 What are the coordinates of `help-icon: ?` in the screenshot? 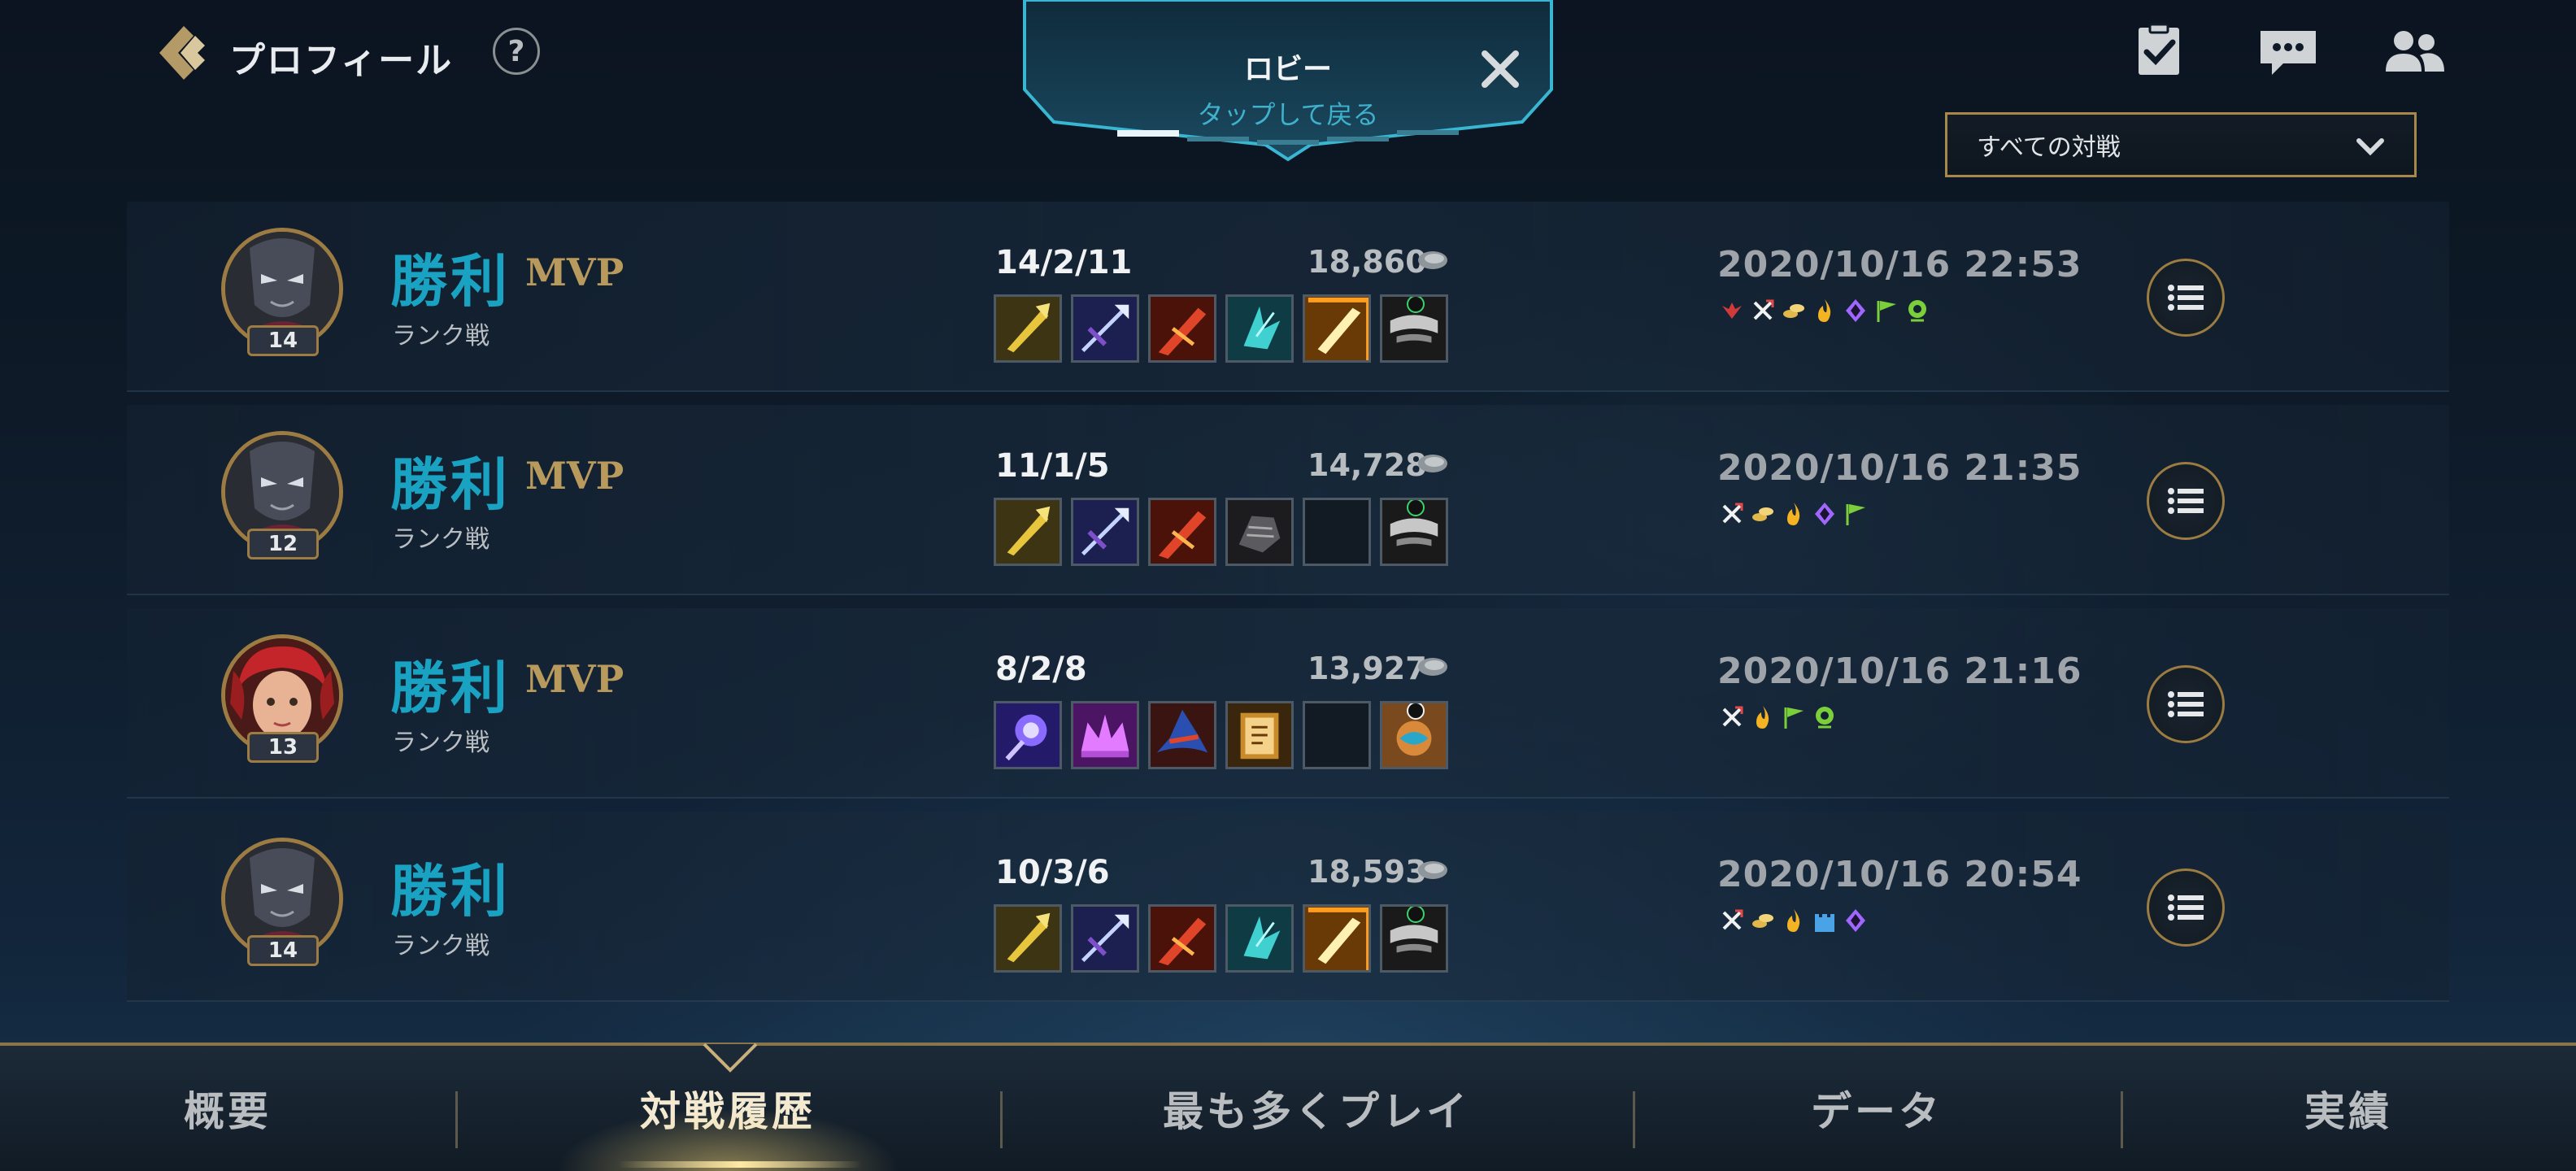 It's located at (516, 51).